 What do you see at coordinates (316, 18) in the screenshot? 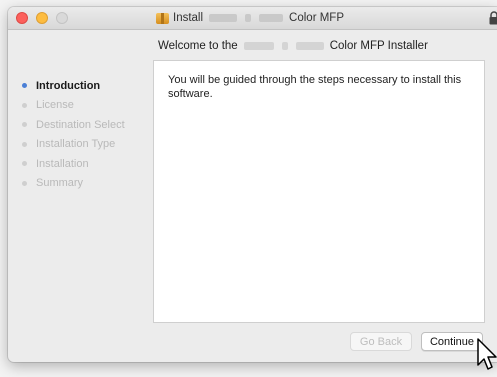
I see `window-title-suffix: Color MFP` at bounding box center [316, 18].